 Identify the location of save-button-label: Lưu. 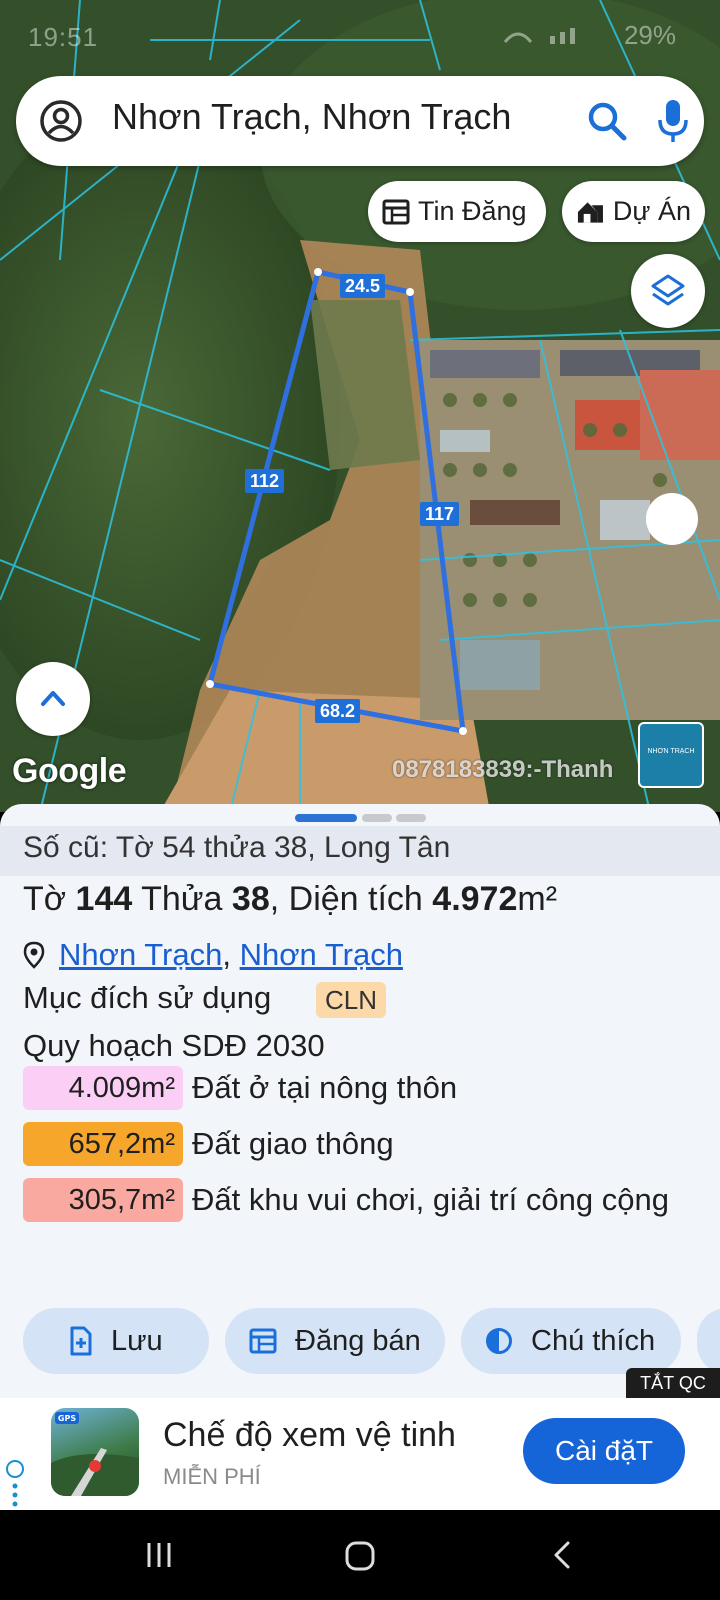
(137, 1340).